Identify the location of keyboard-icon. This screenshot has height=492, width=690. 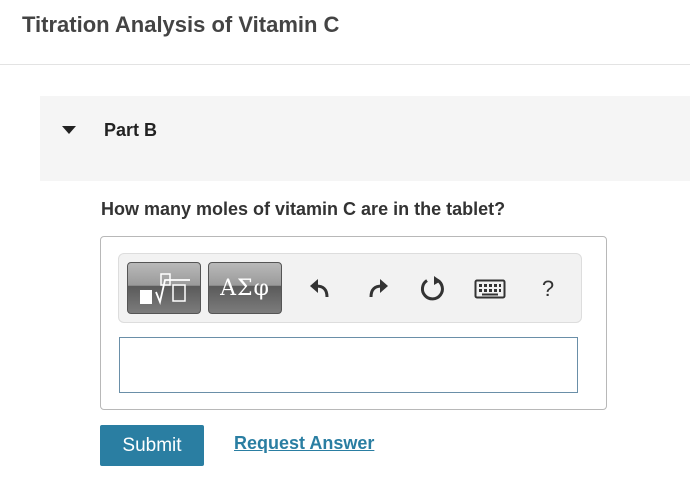
(490, 289).